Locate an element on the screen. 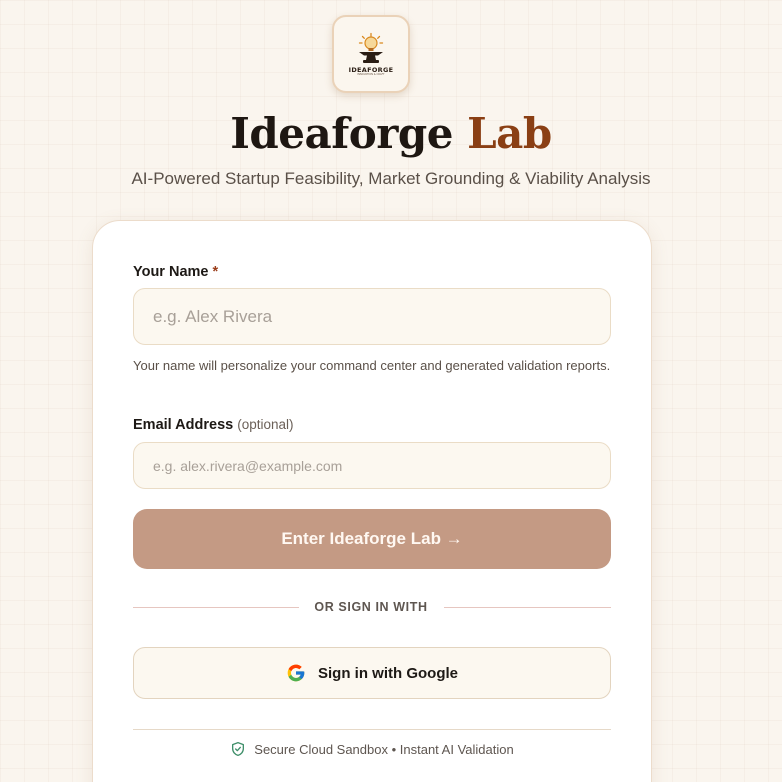  name-label: Your Name * is located at coordinates (175, 272).